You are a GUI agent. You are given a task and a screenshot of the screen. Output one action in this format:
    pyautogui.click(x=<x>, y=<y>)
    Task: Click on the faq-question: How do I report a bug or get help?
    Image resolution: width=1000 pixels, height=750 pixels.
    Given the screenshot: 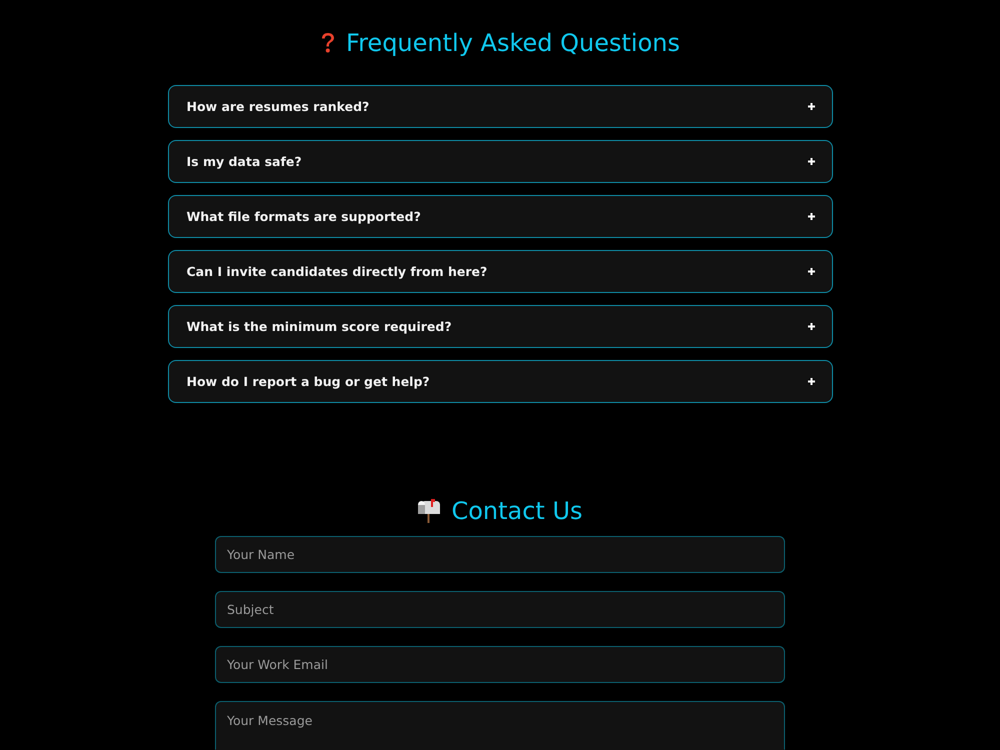 What is the action you would take?
    pyautogui.click(x=500, y=381)
    